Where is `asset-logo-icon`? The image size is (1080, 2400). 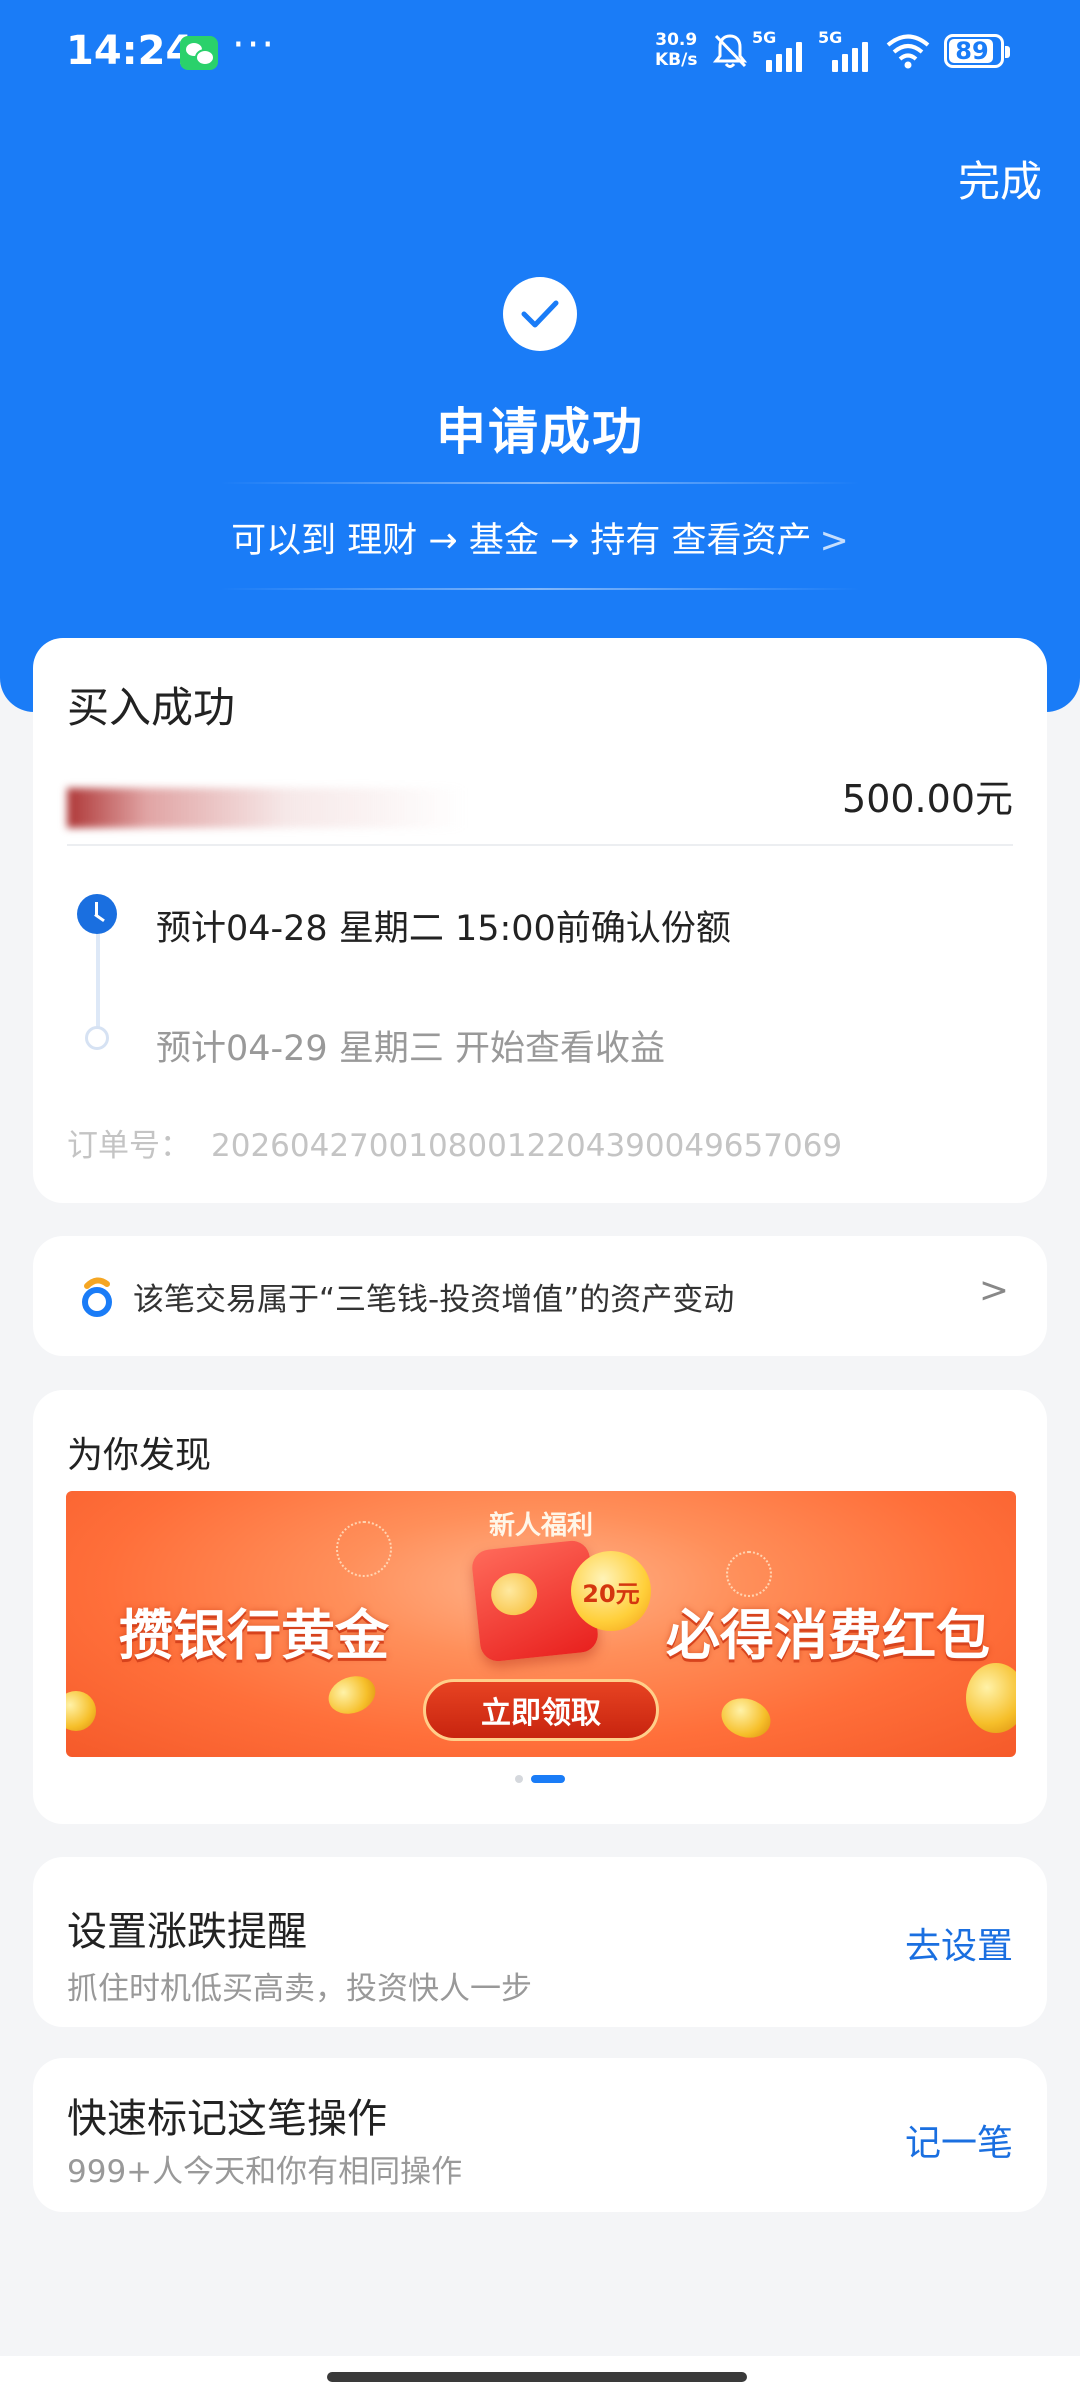 asset-logo-icon is located at coordinates (97, 1297).